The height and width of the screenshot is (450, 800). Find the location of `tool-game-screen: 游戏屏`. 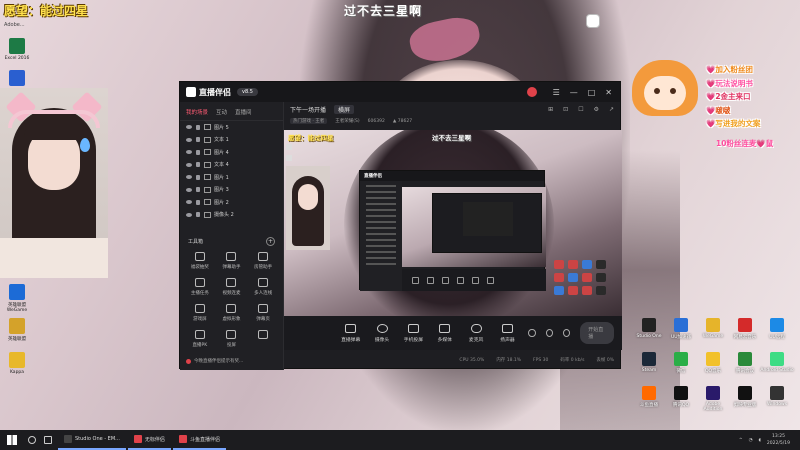

tool-game-screen: 游戏屏 is located at coordinates (200, 313).